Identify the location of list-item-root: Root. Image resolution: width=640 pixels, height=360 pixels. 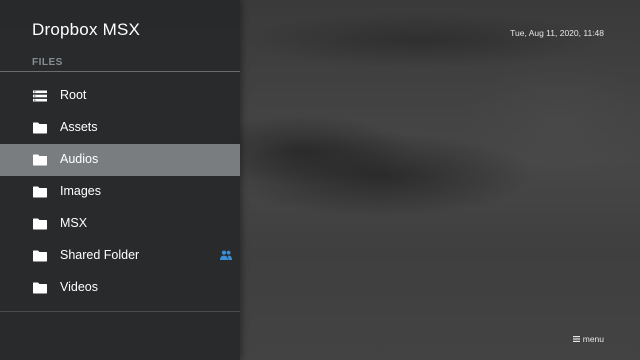
(120, 96).